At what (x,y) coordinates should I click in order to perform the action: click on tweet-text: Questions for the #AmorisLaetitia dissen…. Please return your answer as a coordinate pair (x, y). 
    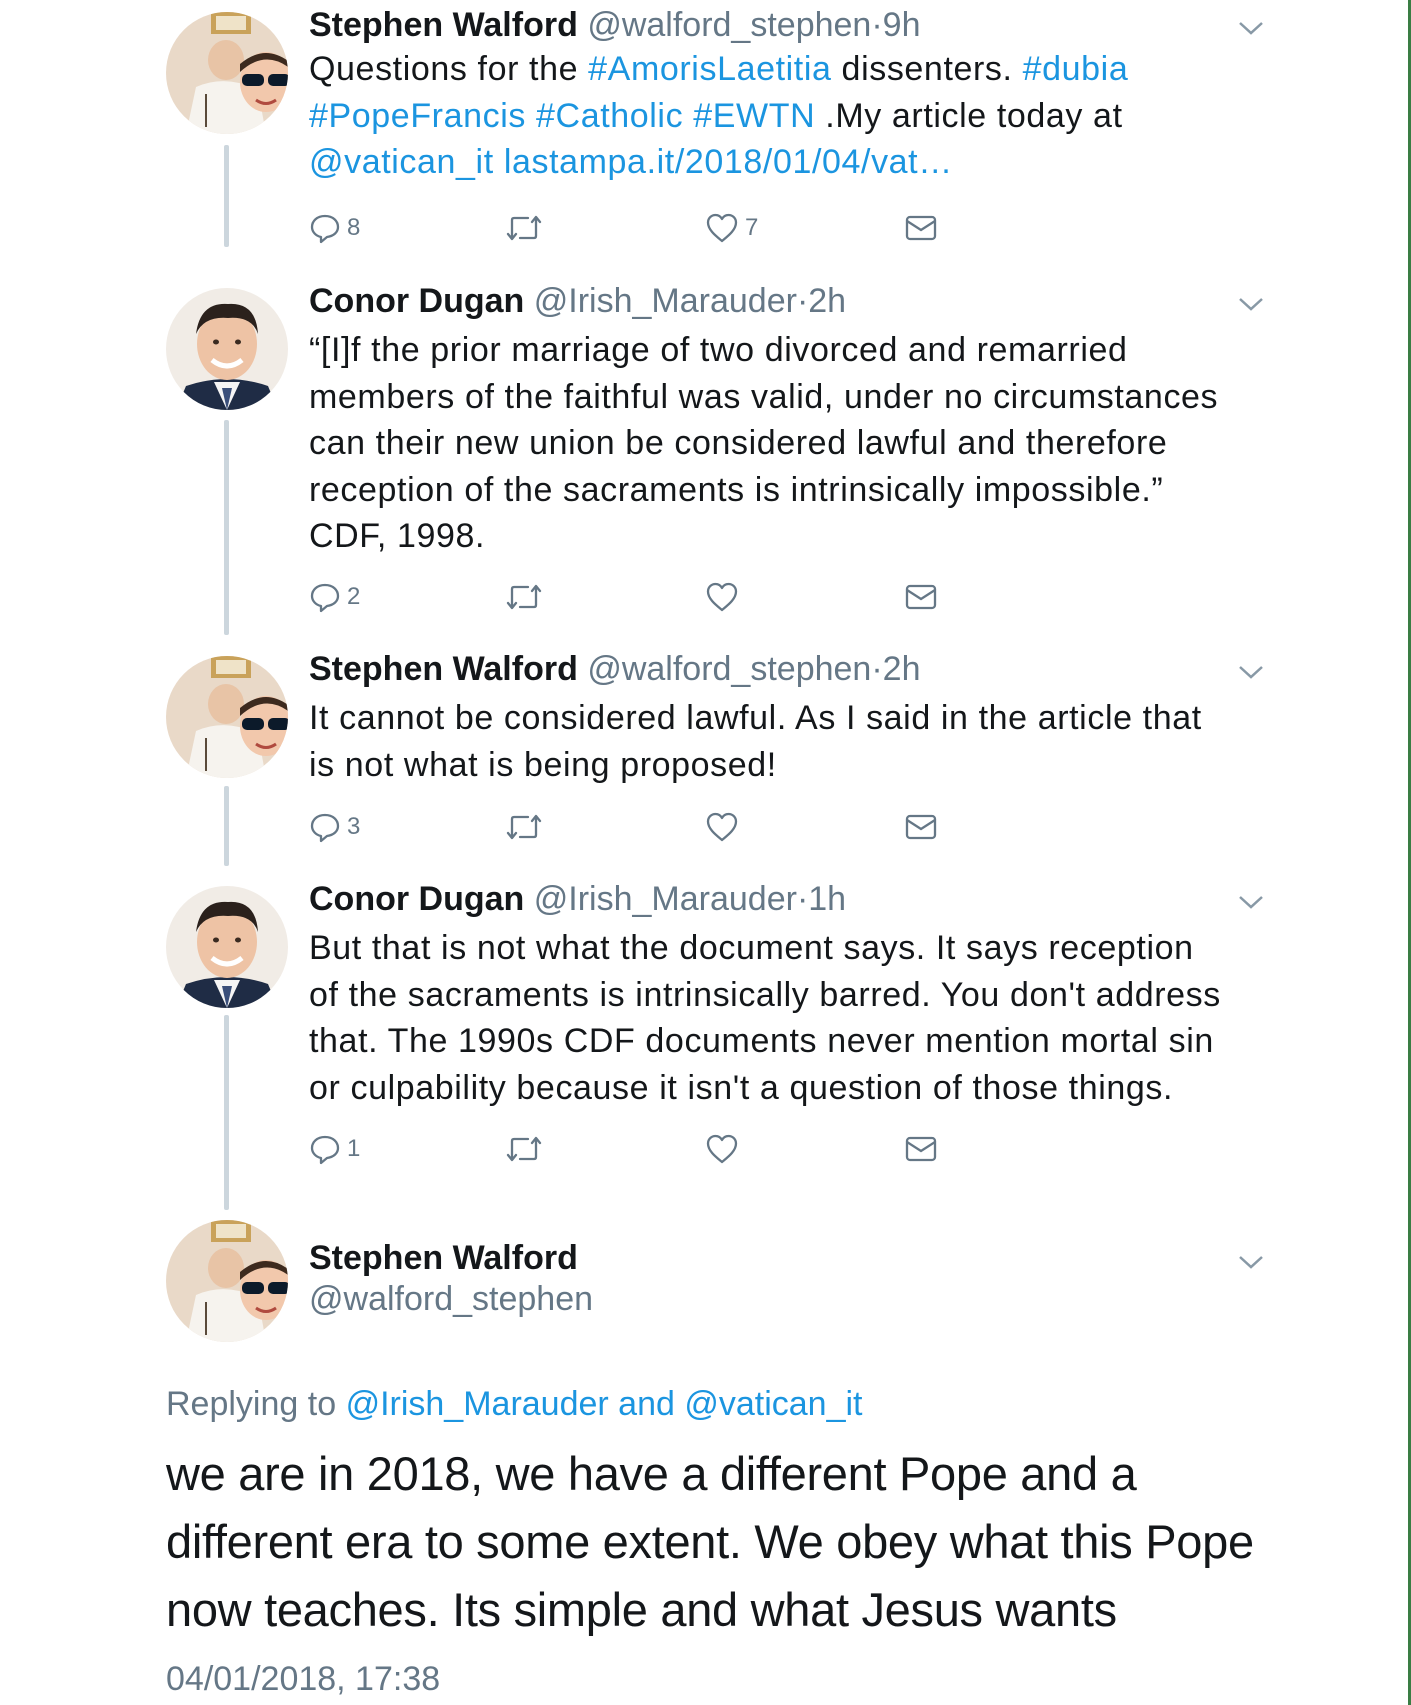
    Looking at the image, I should click on (789, 116).